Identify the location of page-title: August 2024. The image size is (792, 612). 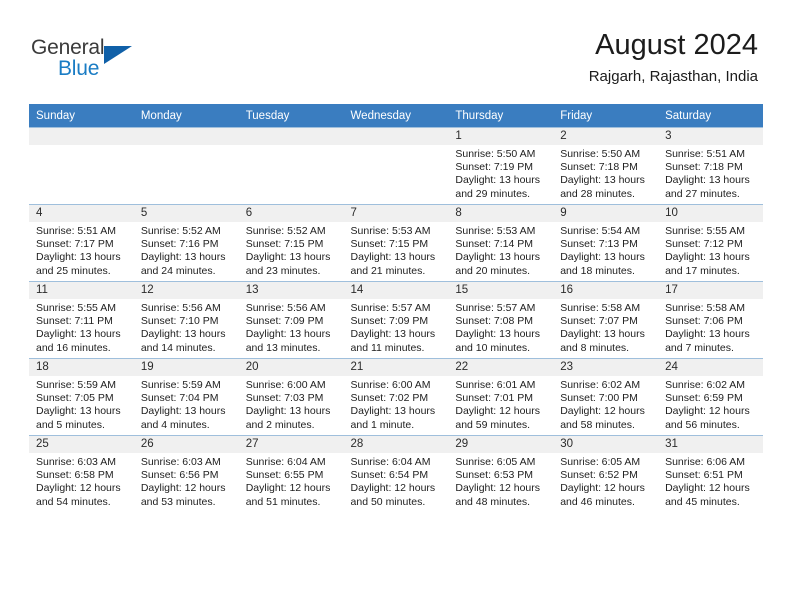
(676, 45).